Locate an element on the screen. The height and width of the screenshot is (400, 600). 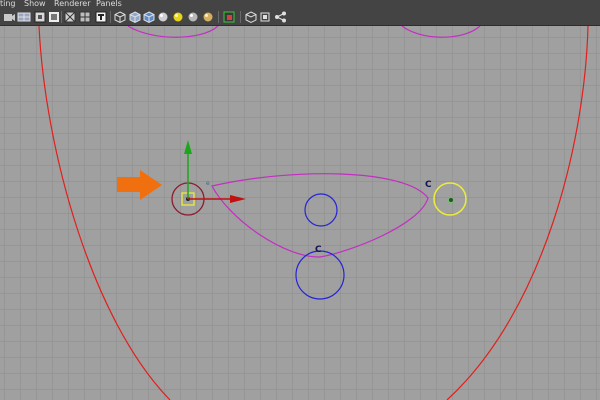
menu-show: Show is located at coordinates (35, 4).